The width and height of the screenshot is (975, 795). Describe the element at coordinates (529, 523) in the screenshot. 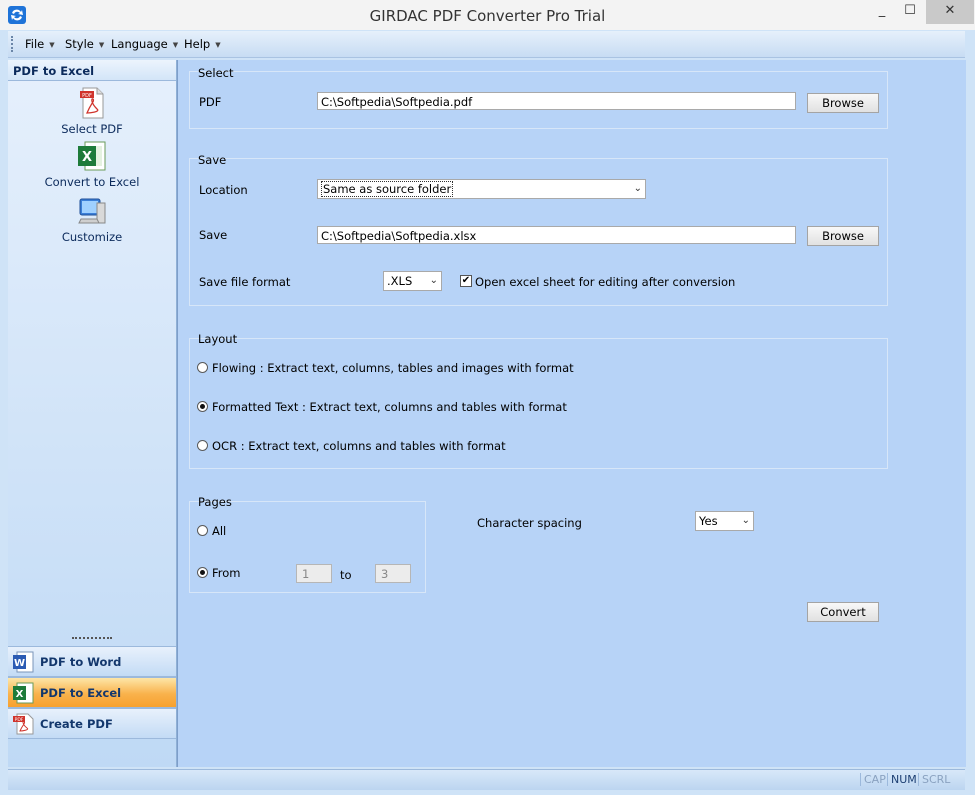

I see `character-spacing-label: Character spacing` at that location.